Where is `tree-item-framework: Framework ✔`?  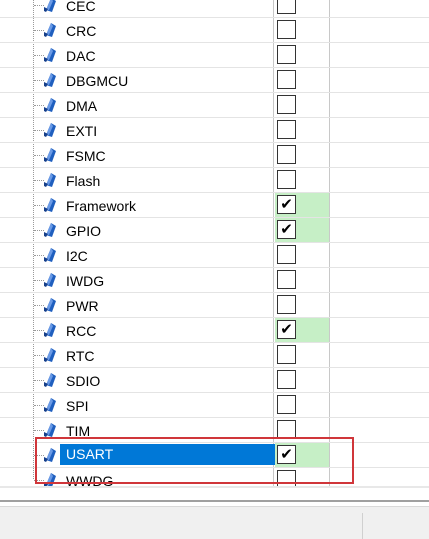
tree-item-framework: Framework ✔ is located at coordinates (214, 205).